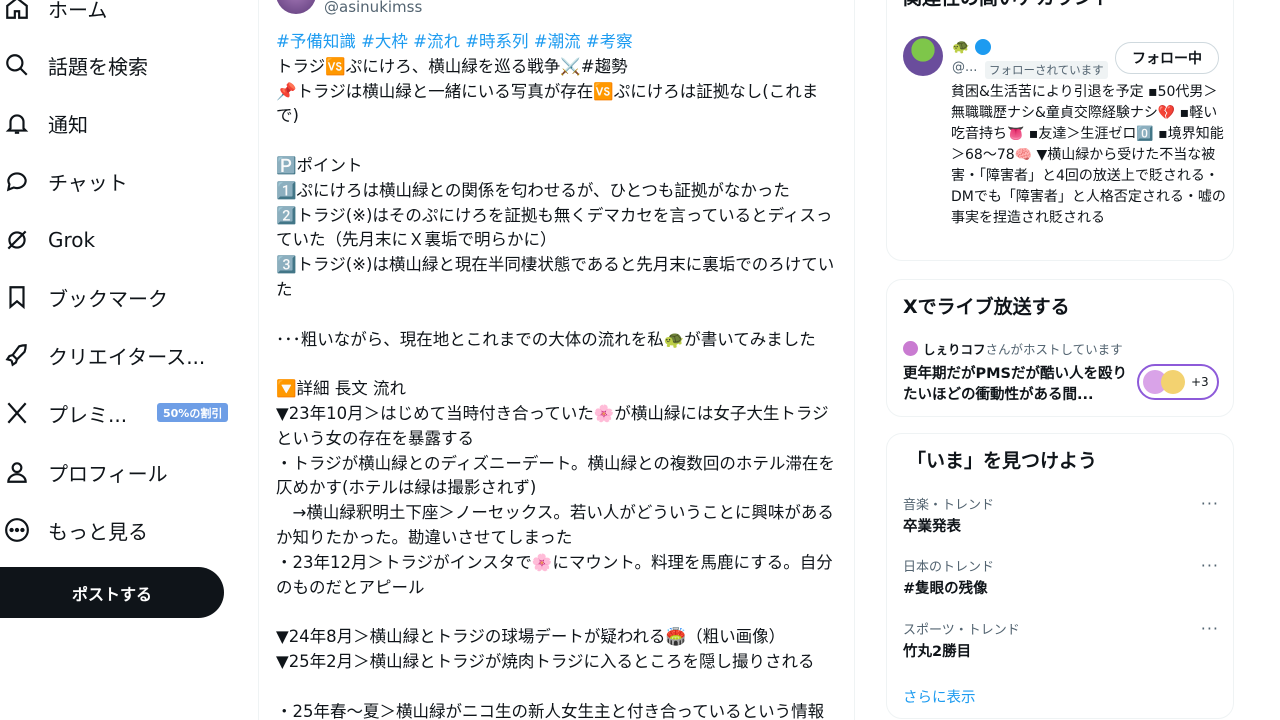 The image size is (1280, 720). Describe the element at coordinates (949, 505) in the screenshot. I see `trend-category: 音楽・トレンド` at that location.